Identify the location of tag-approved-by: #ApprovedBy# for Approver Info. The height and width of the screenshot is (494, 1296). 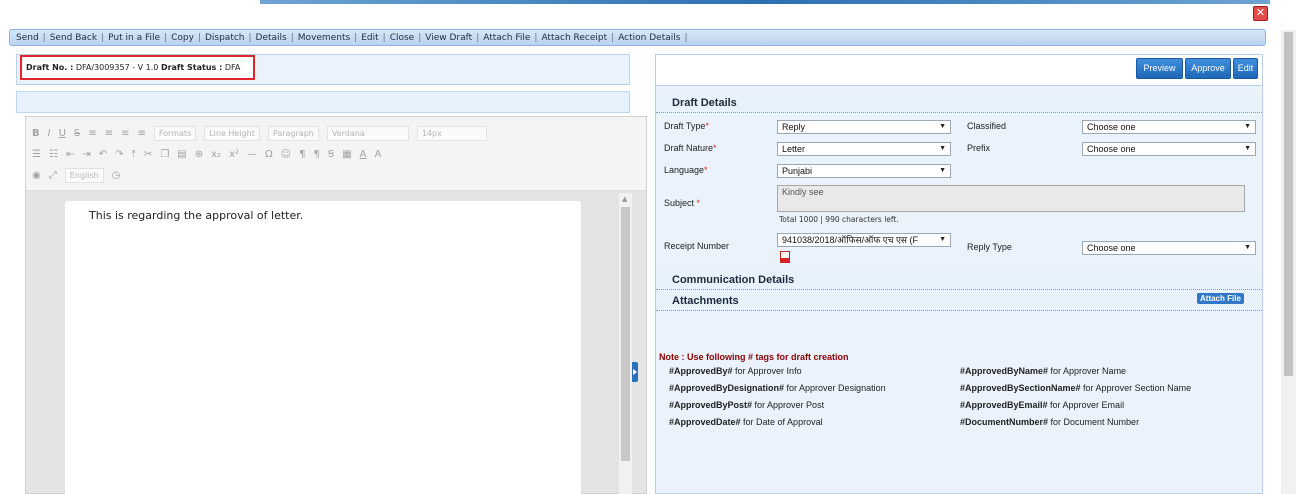
(735, 371).